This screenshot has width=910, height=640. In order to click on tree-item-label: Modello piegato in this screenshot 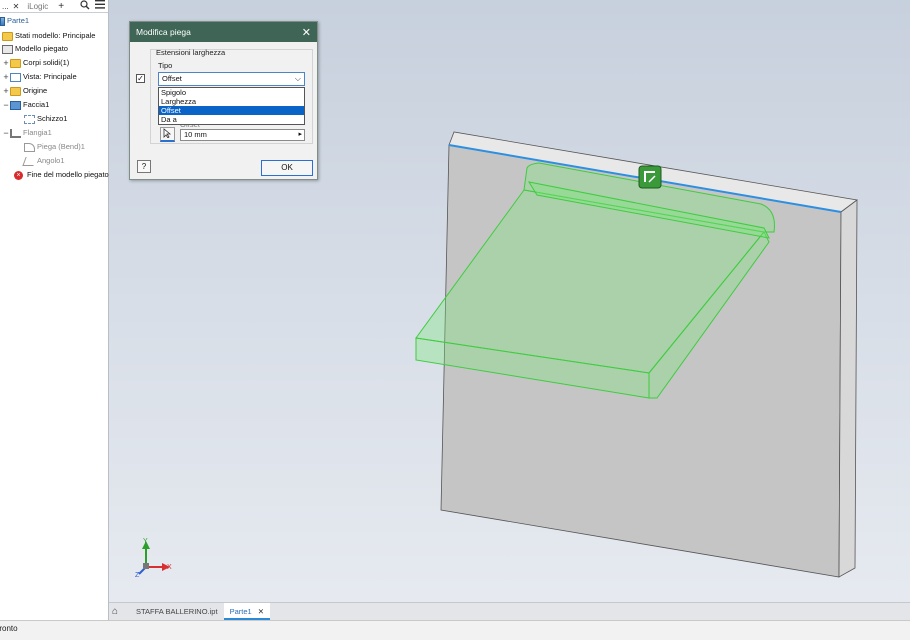, I will do `click(41, 48)`.